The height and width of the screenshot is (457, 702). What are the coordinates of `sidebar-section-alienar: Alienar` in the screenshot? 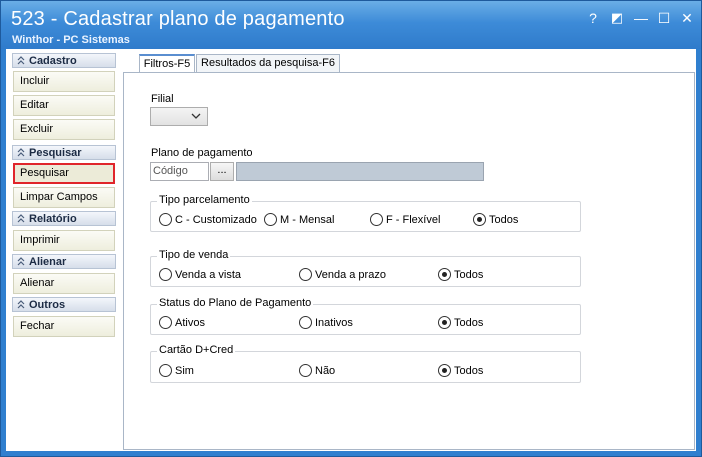 It's located at (64, 261).